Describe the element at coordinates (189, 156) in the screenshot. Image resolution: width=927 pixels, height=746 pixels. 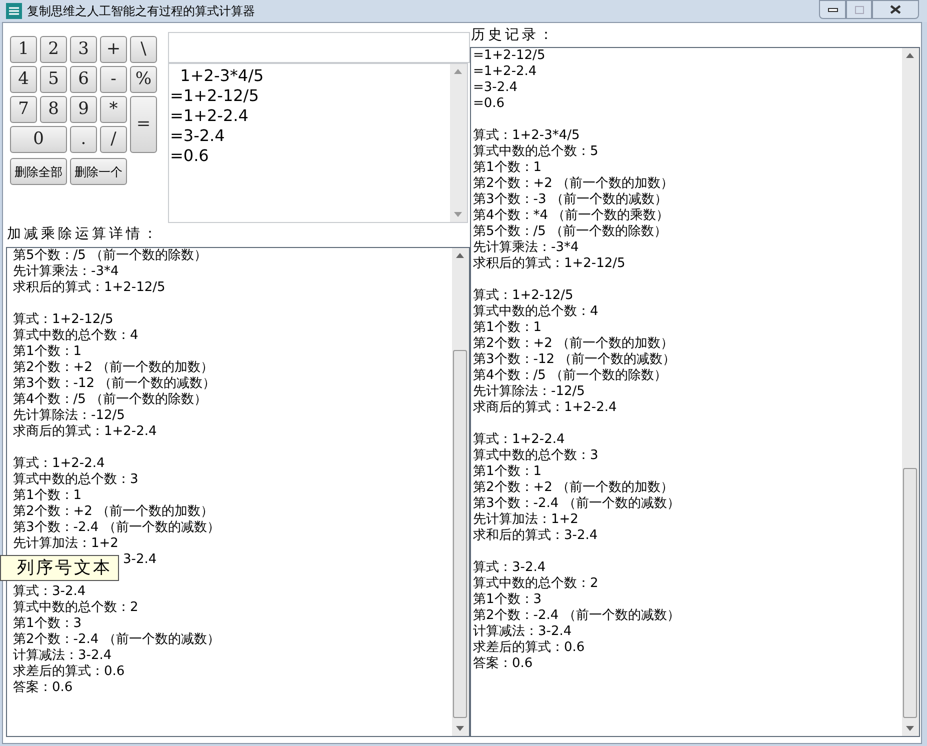
I see `result-line: =0.6` at that location.